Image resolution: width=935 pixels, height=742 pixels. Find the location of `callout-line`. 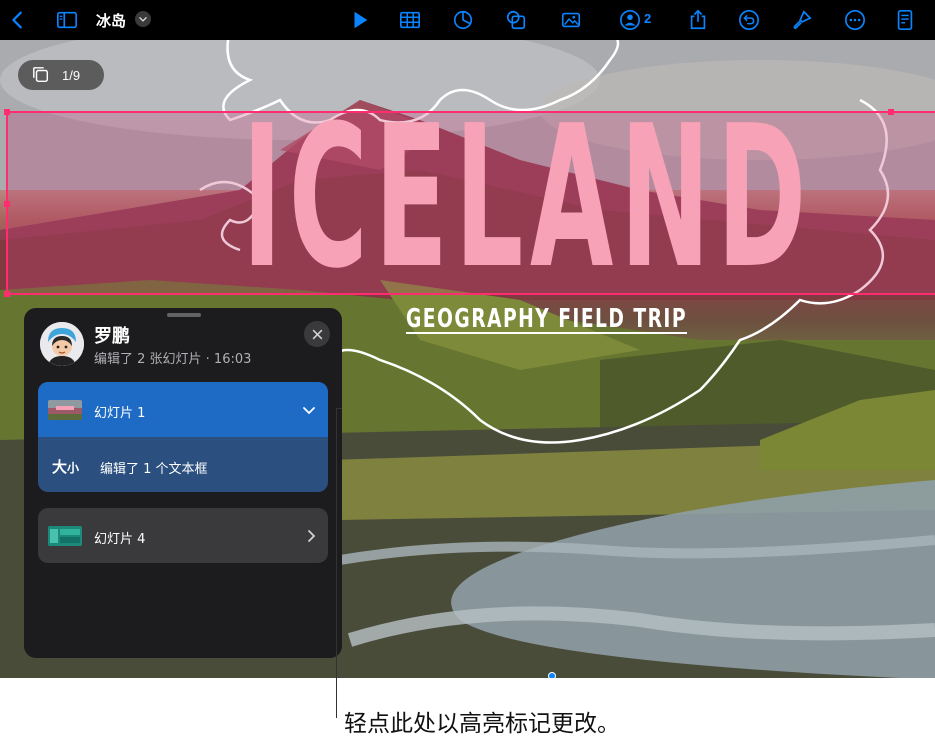

callout-line is located at coordinates (336, 563).